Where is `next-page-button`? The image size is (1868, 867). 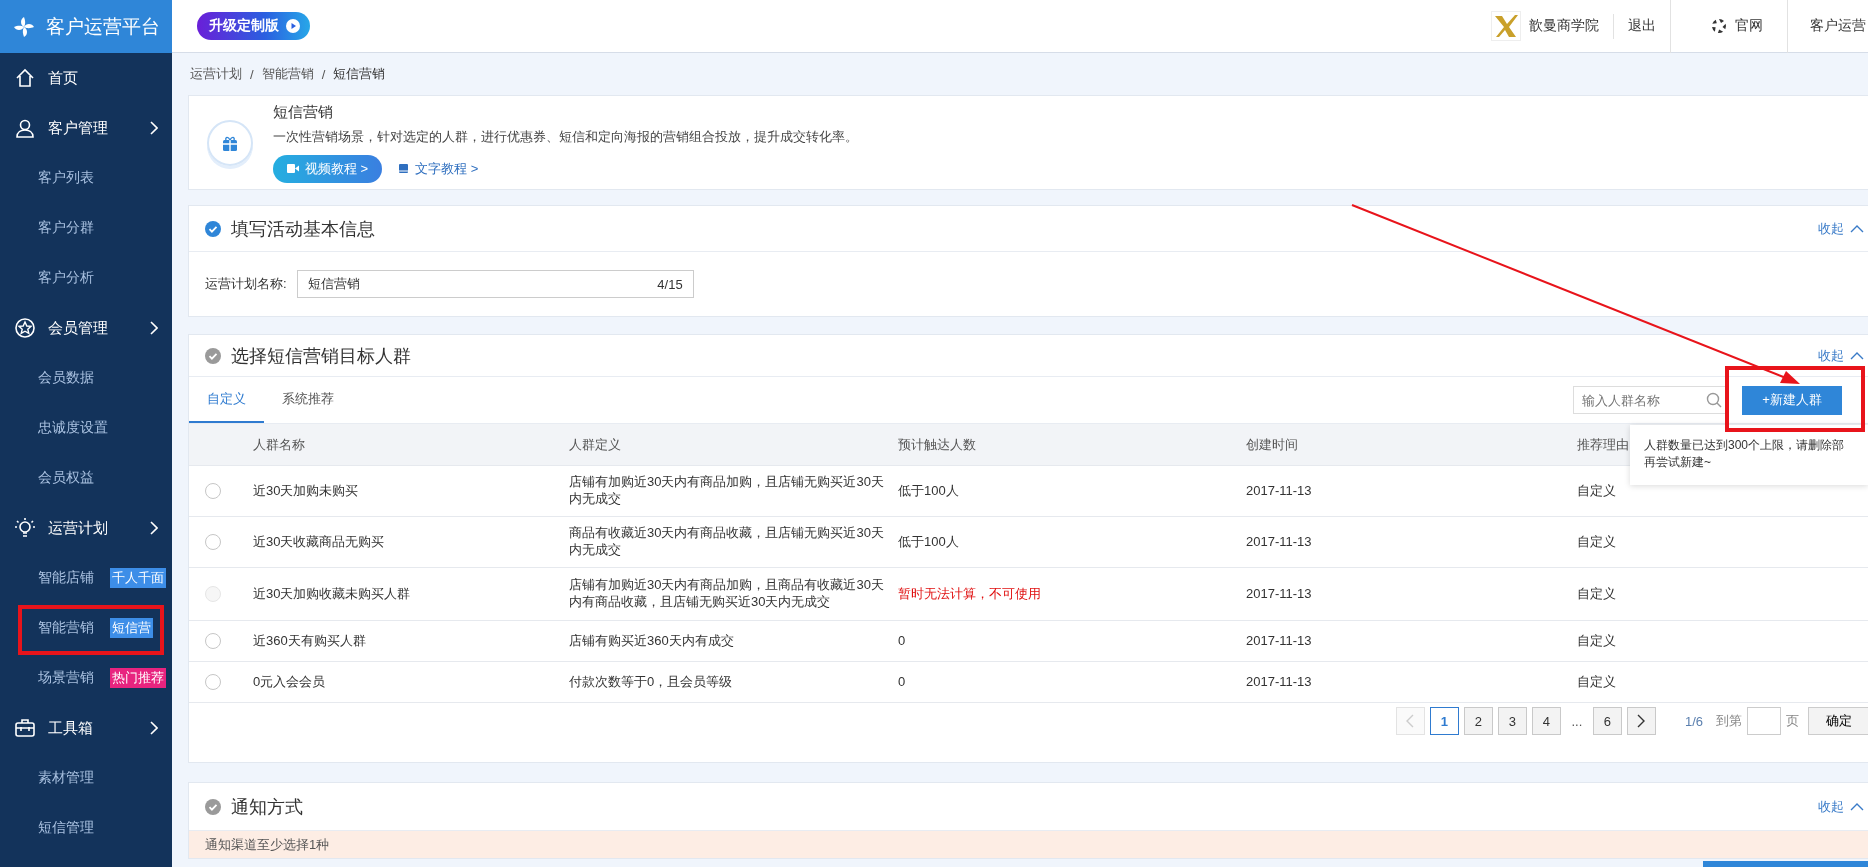 next-page-button is located at coordinates (1641, 721).